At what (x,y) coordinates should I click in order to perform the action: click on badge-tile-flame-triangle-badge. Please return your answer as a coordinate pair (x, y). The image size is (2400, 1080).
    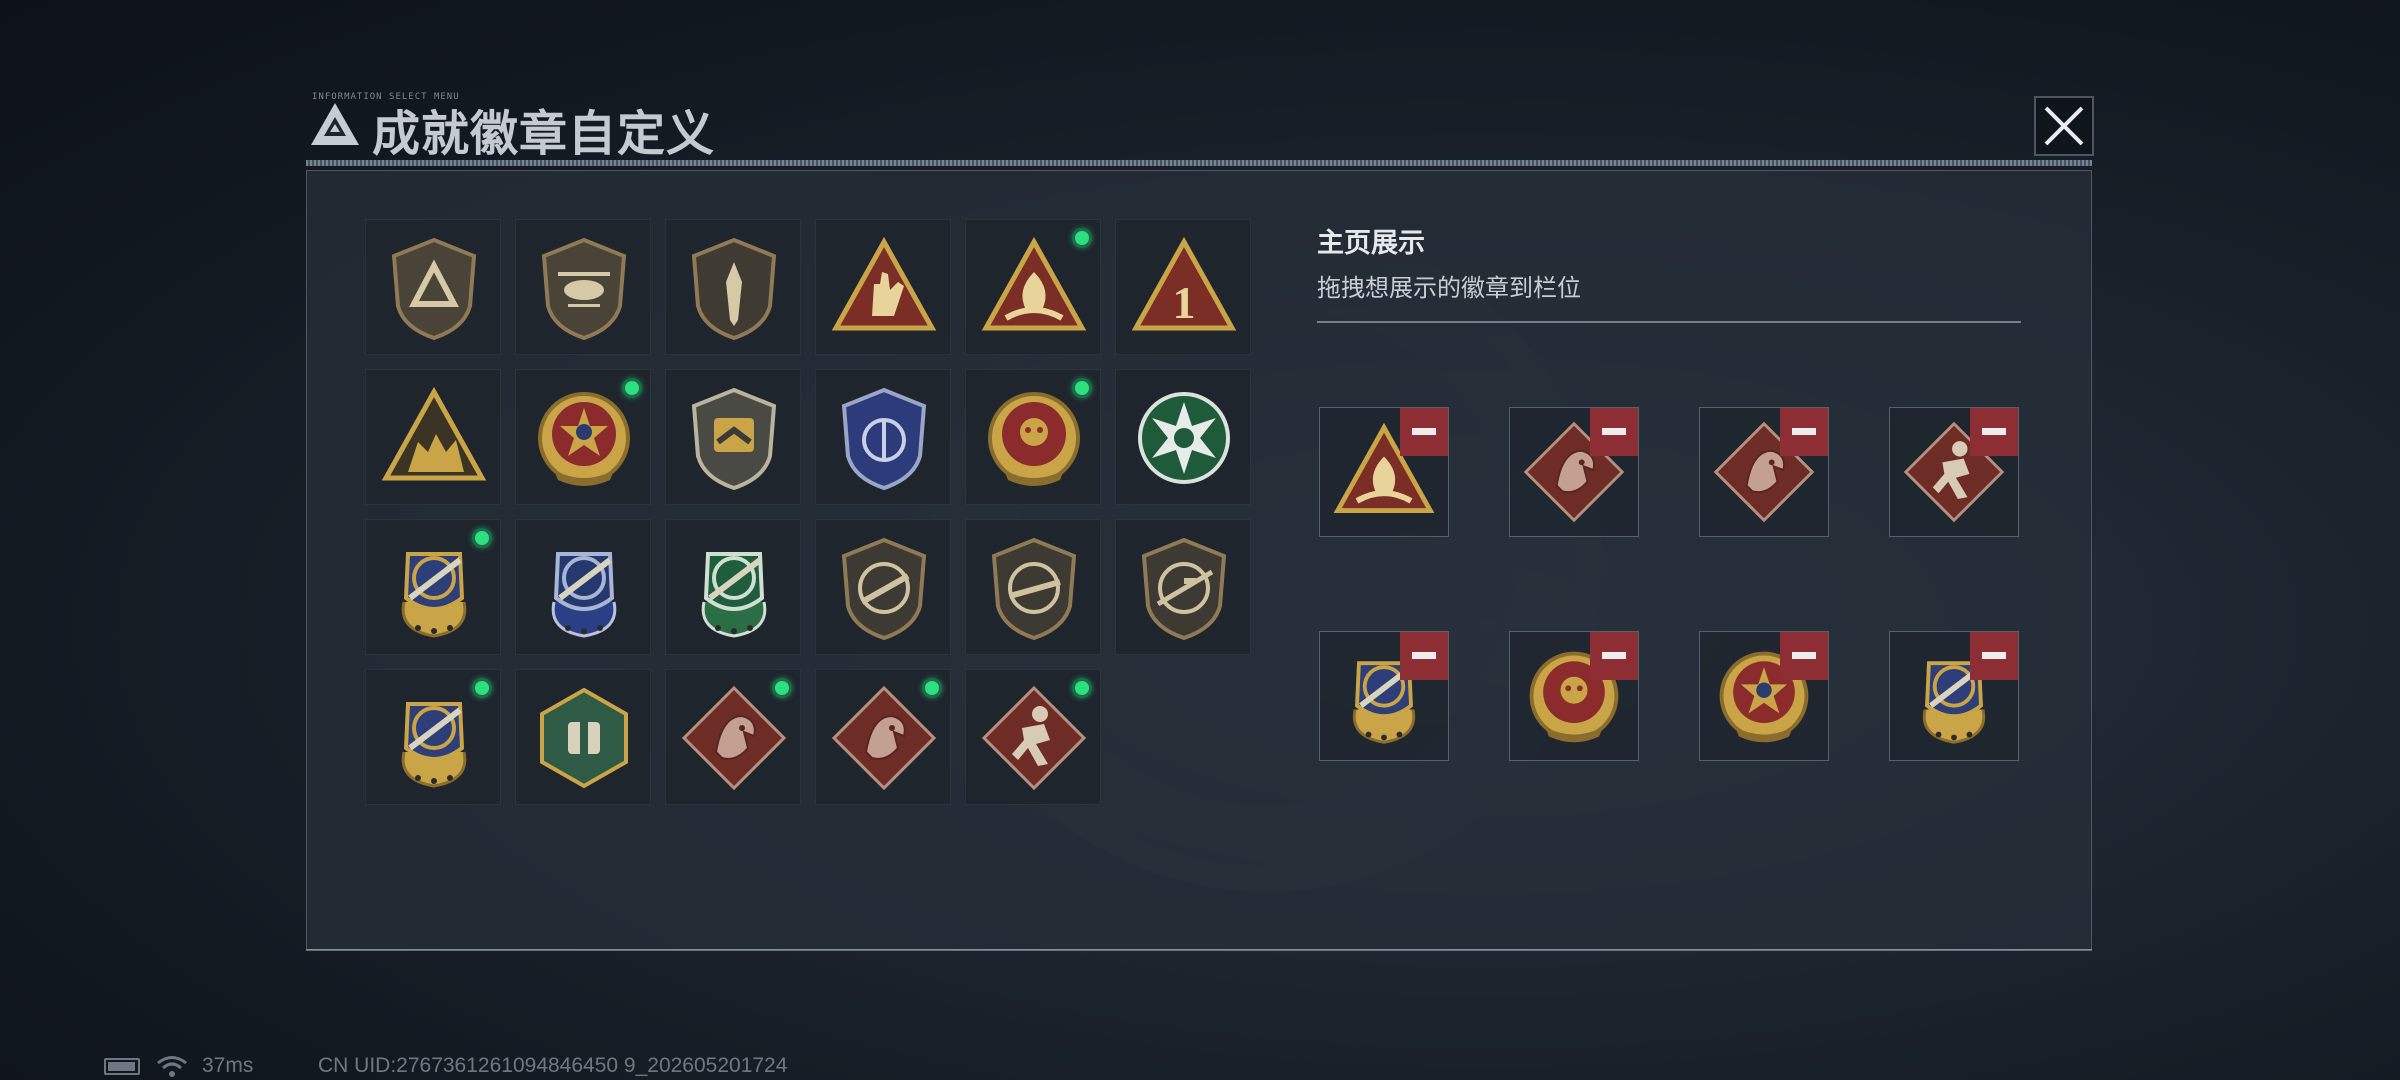
    Looking at the image, I should click on (1033, 287).